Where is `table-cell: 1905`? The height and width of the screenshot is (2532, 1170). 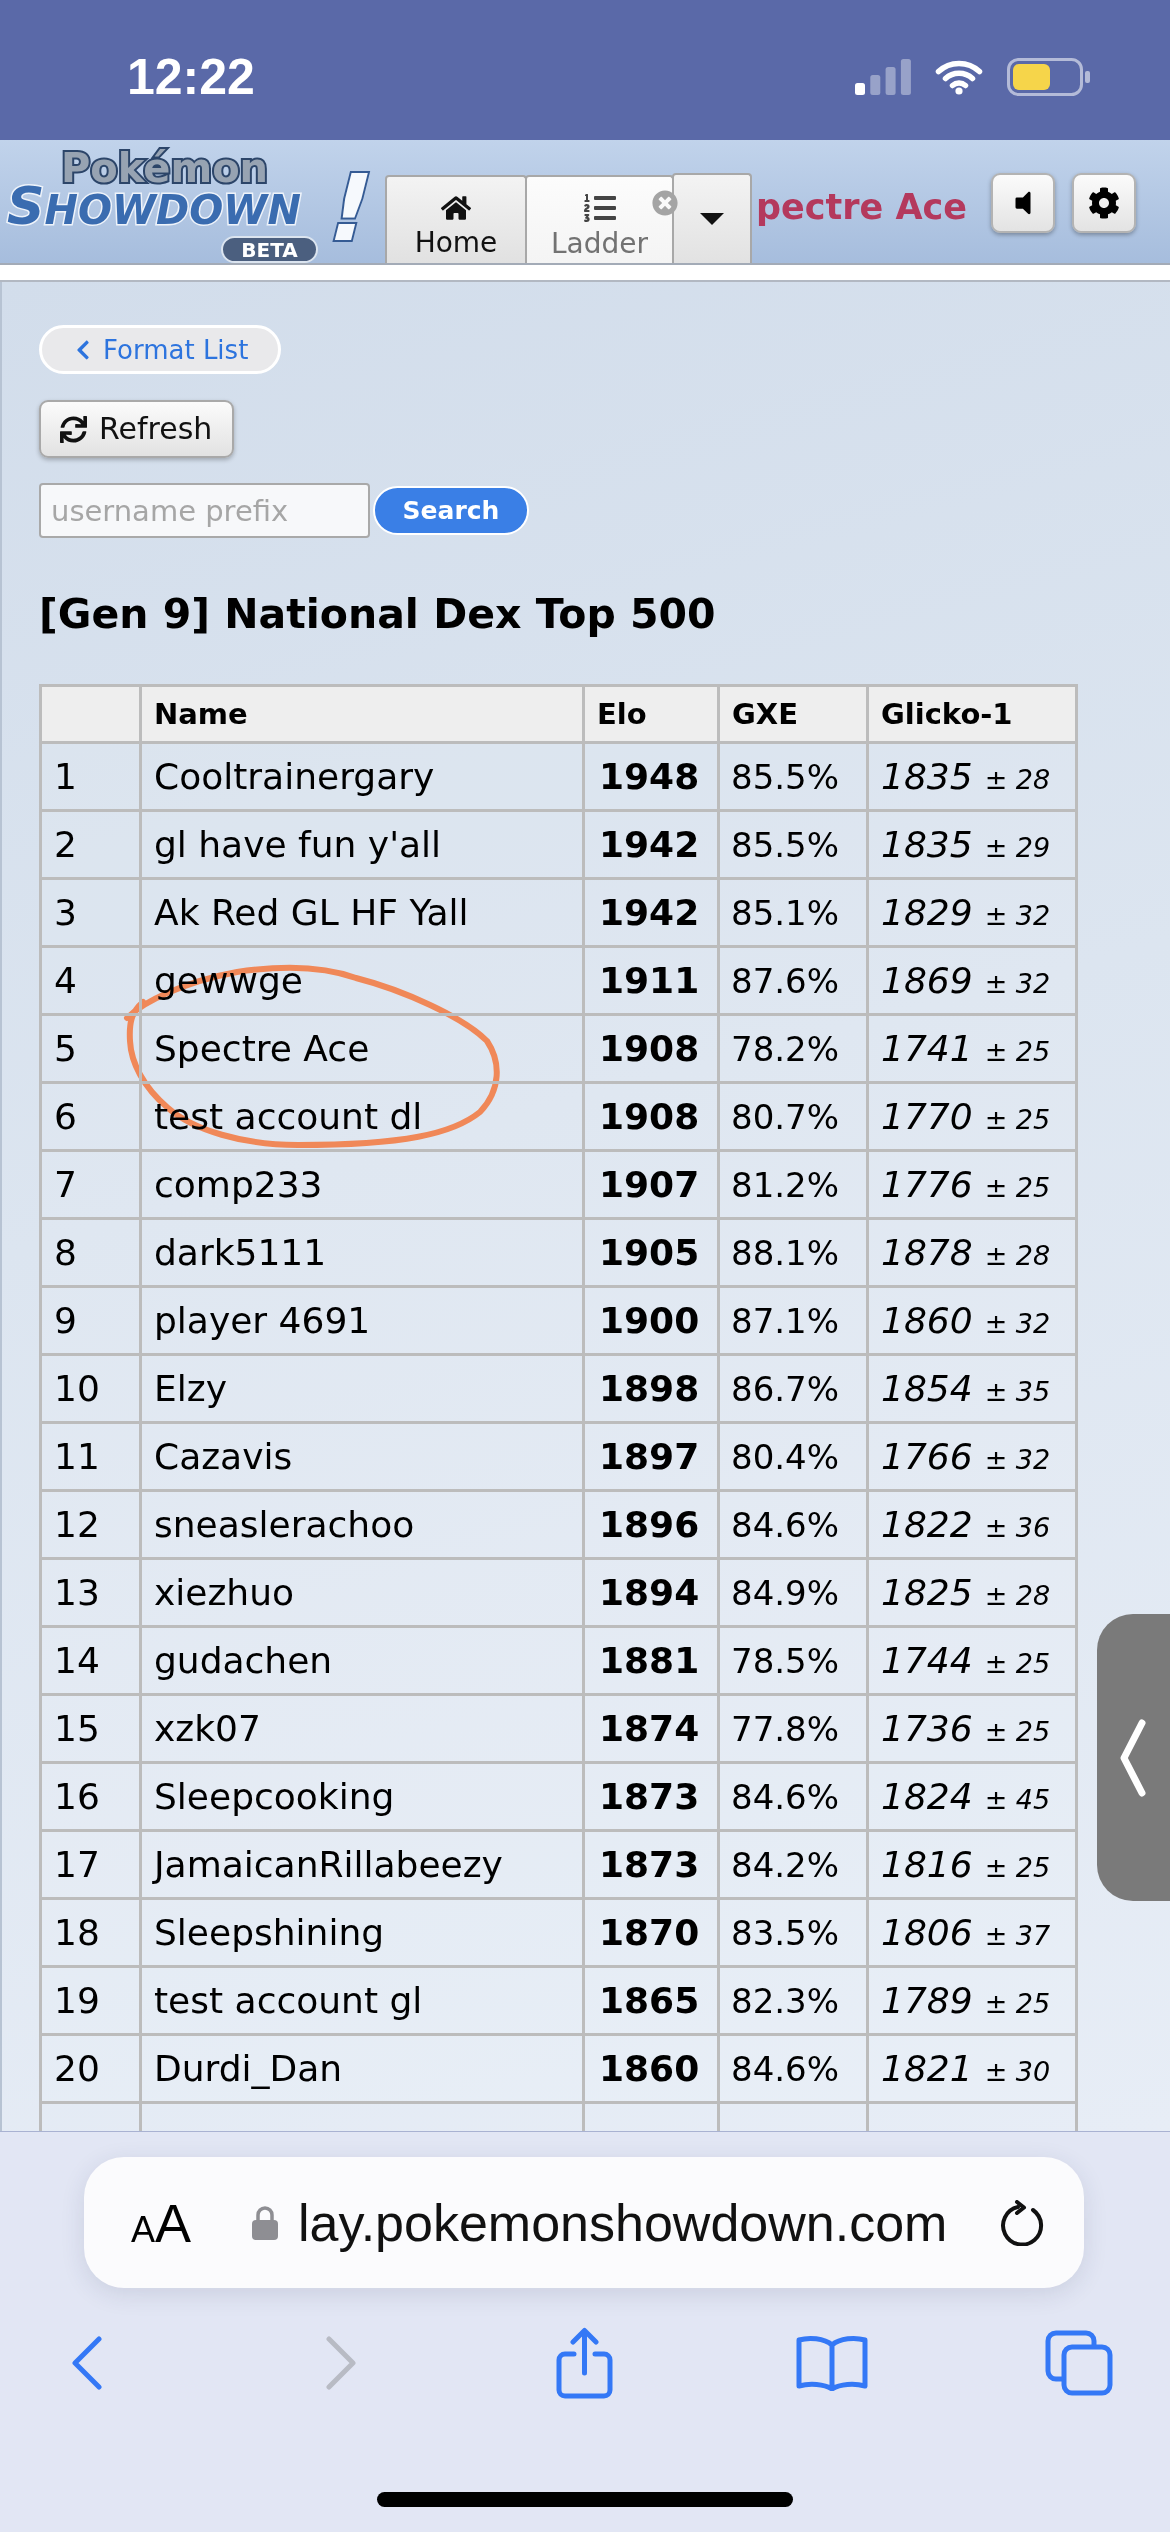 table-cell: 1905 is located at coordinates (651, 1252).